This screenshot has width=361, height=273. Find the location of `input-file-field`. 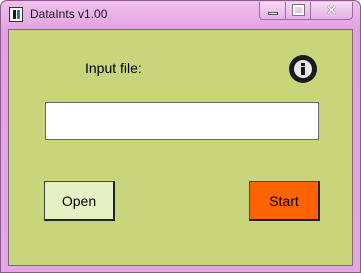

input-file-field is located at coordinates (182, 121).